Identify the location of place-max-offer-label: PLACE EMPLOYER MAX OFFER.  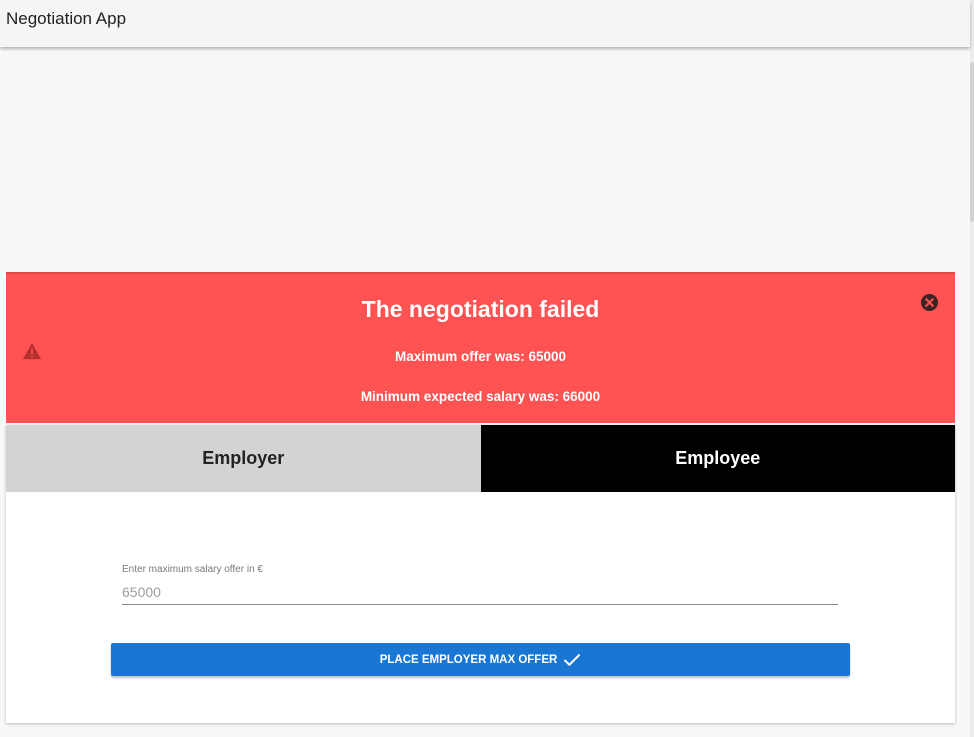
(468, 659).